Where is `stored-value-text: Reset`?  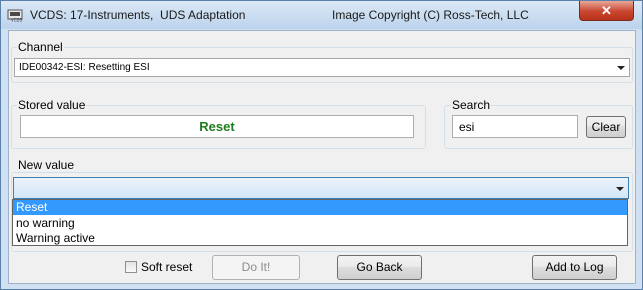 stored-value-text: Reset is located at coordinates (217, 126).